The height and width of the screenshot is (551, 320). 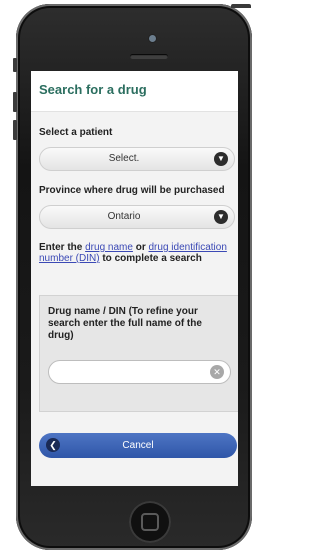 What do you see at coordinates (109, 247) in the screenshot?
I see `drug-name-link: drug name` at bounding box center [109, 247].